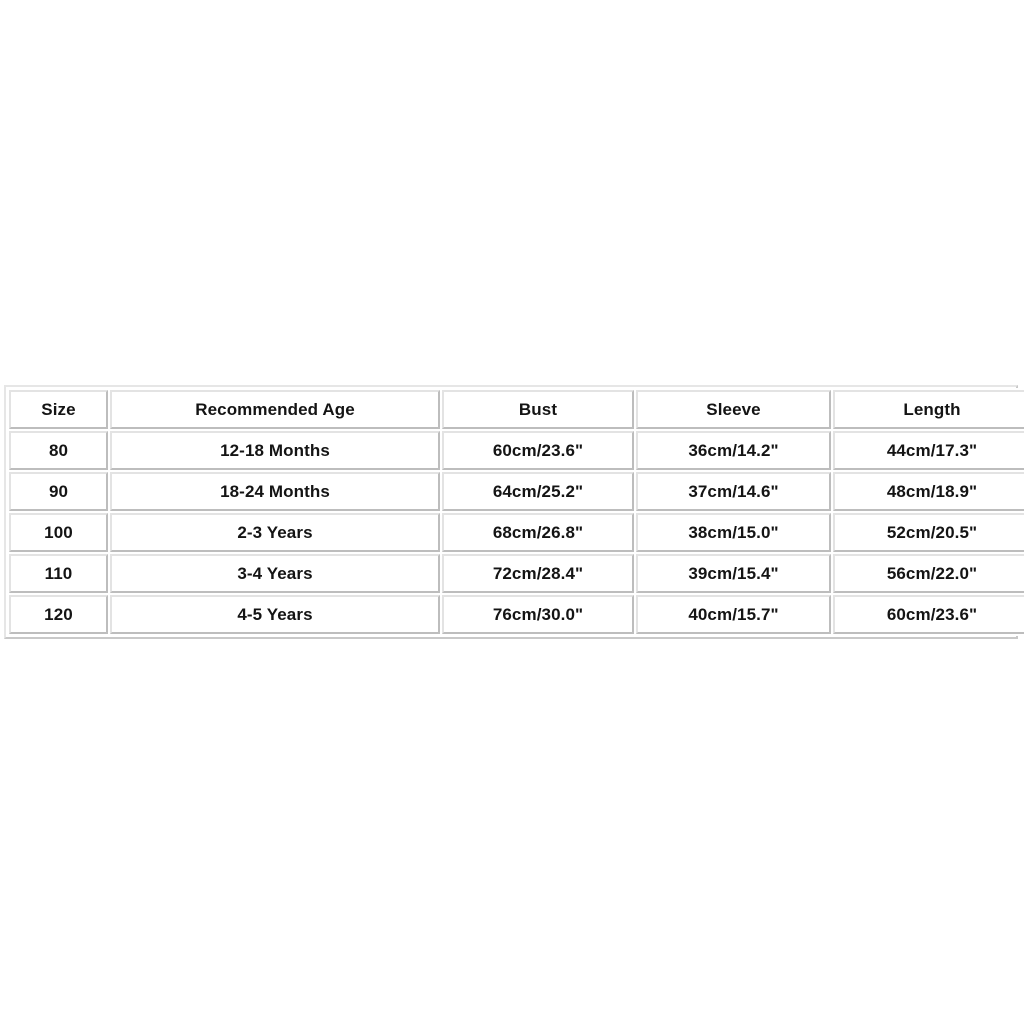 Image resolution: width=1024 pixels, height=1024 pixels. I want to click on column-header-bust: Bust, so click(538, 409).